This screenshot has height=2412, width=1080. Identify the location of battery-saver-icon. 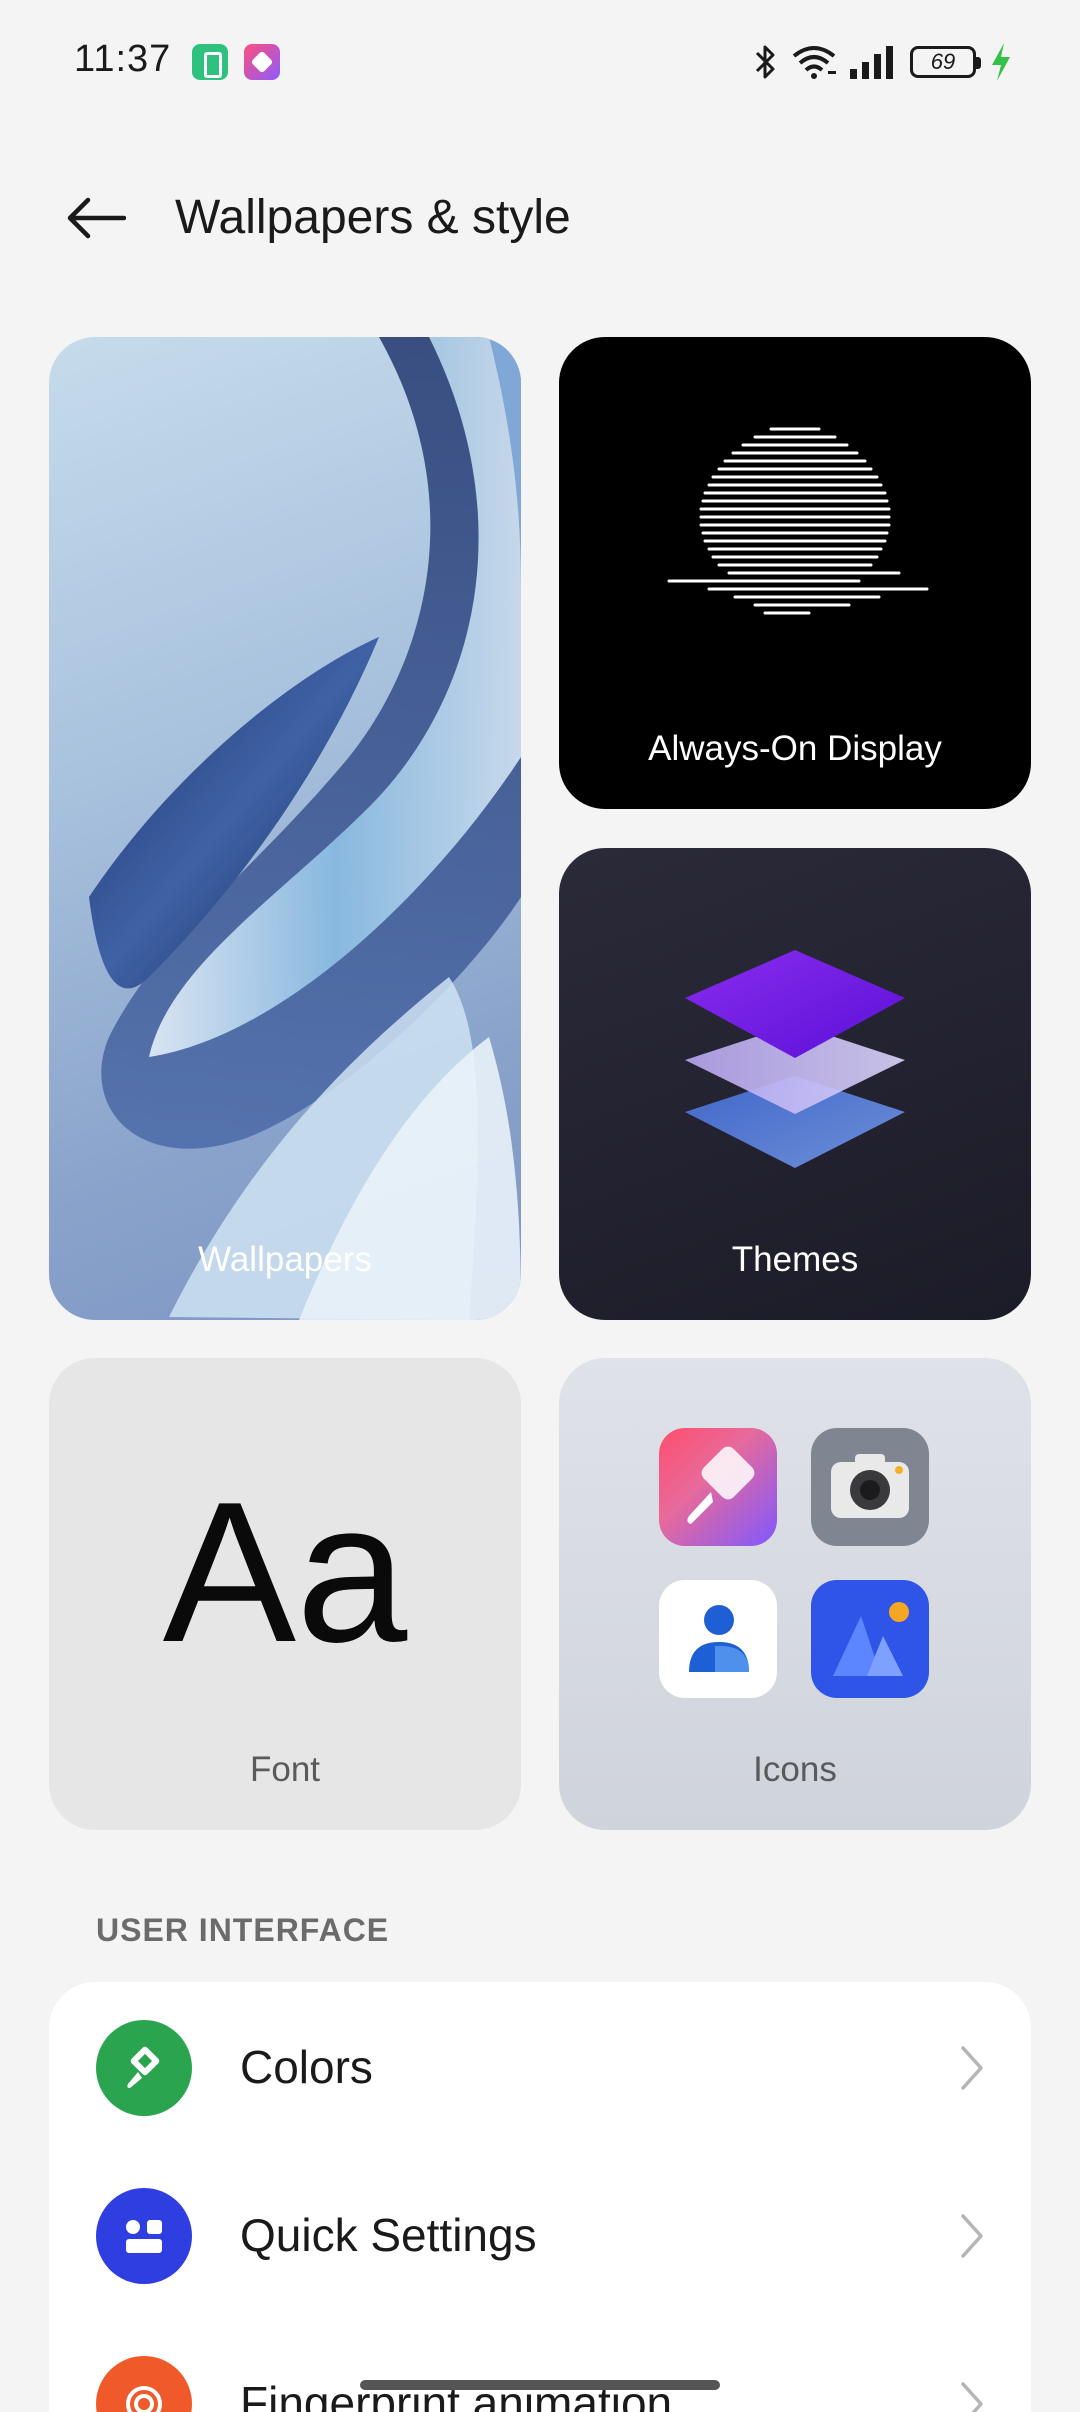
(210, 62).